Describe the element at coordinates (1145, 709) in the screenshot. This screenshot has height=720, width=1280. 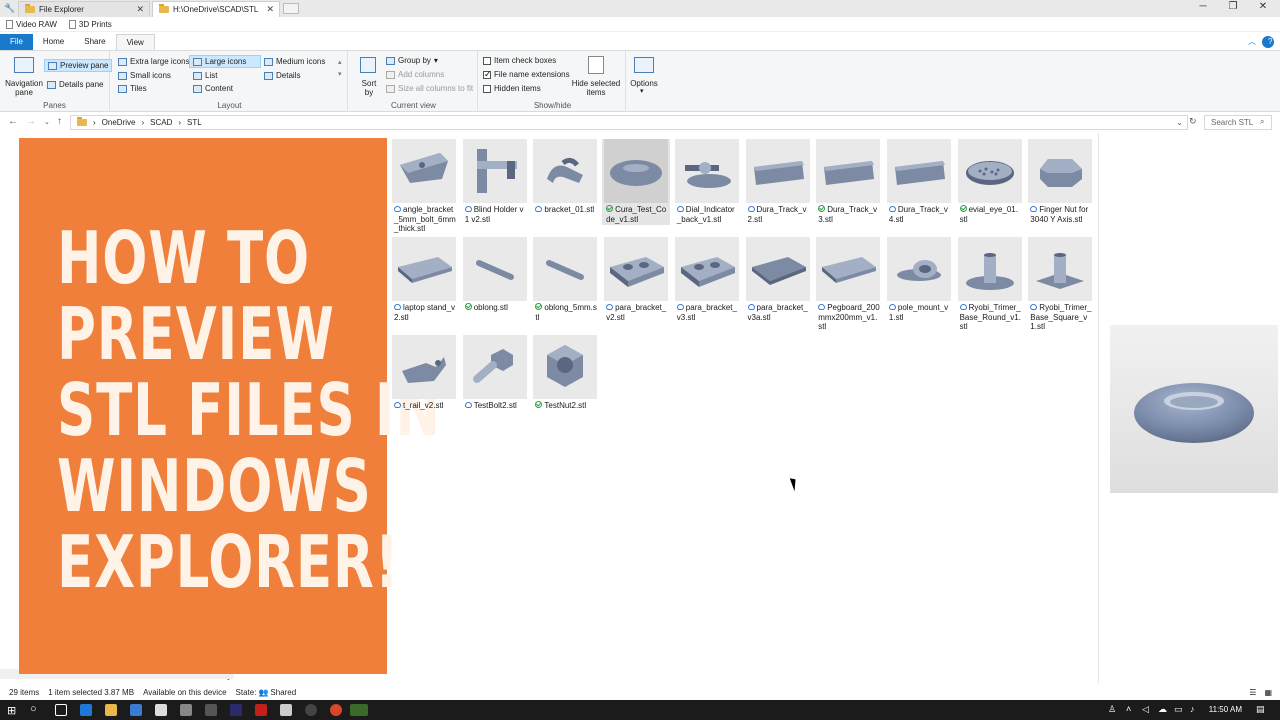
I see `volume-icon: ◁` at that location.